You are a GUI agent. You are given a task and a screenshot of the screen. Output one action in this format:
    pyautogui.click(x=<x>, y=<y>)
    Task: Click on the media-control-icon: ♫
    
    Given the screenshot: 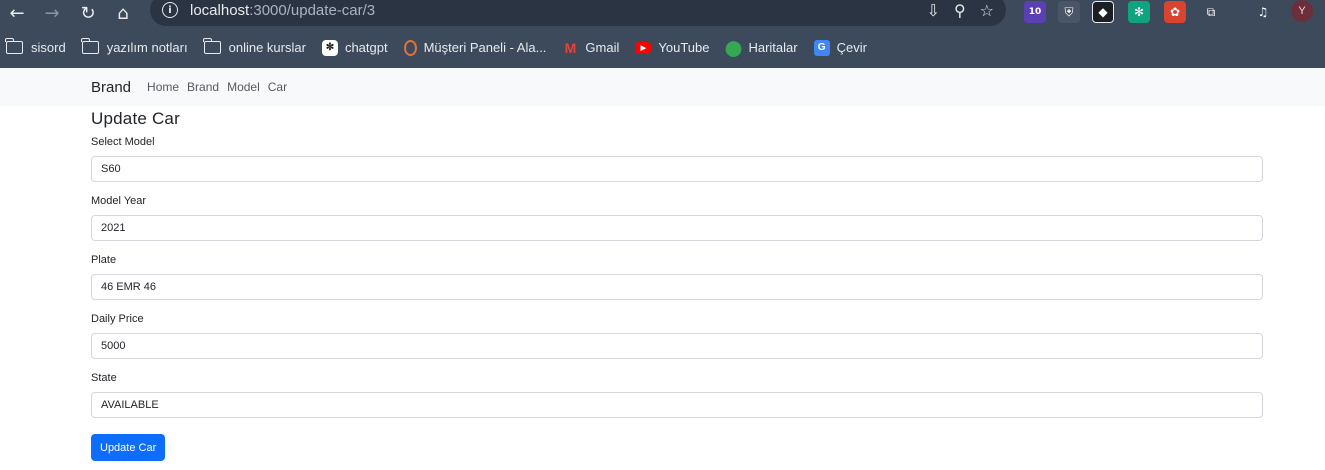 What is the action you would take?
    pyautogui.click(x=1263, y=12)
    